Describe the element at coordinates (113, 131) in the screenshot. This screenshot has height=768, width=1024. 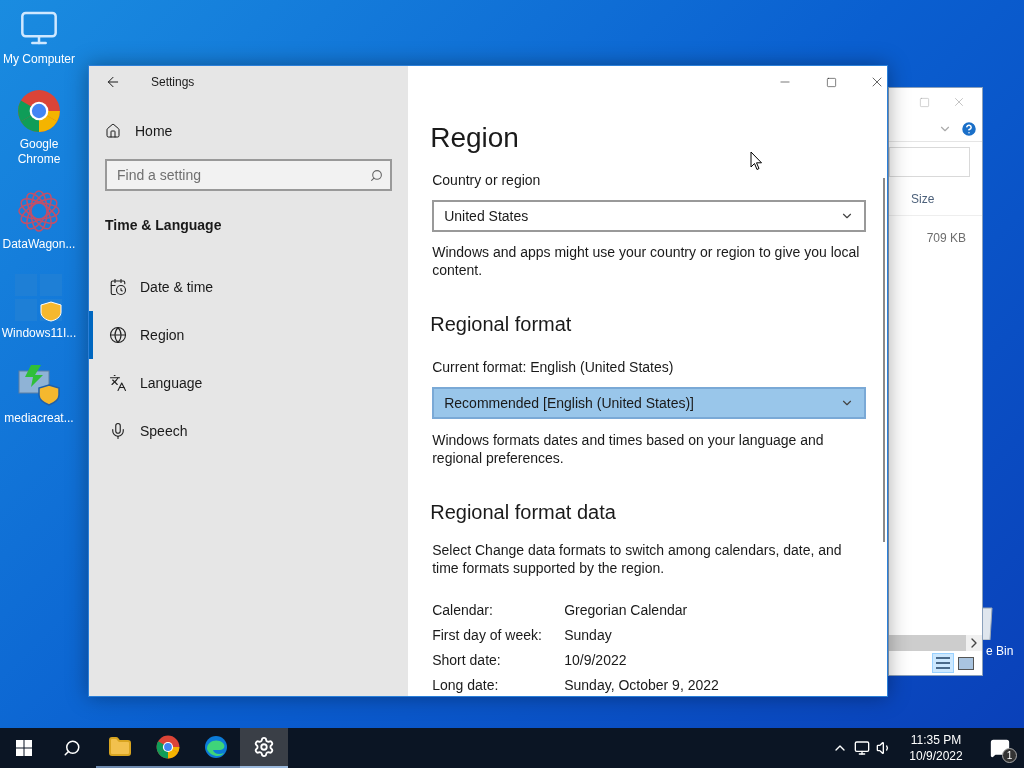
I see `home-icon` at that location.